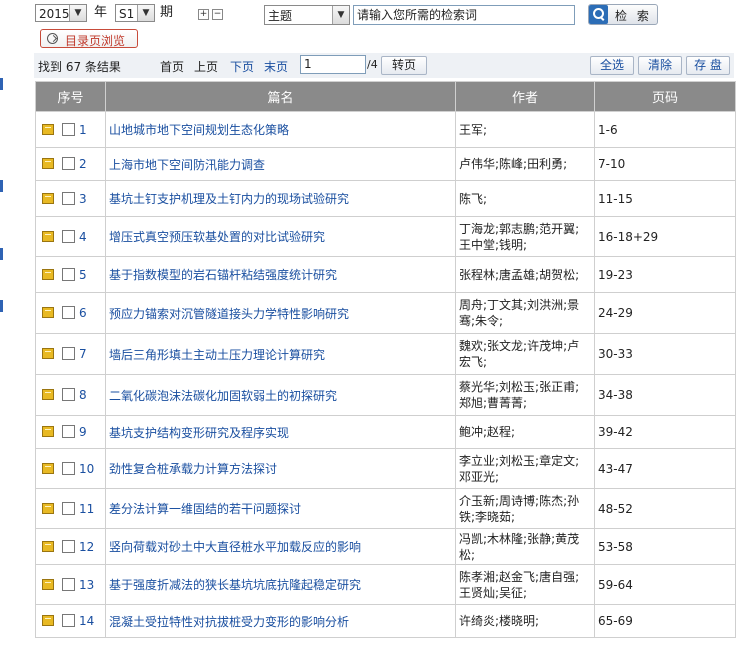 This screenshot has width=753, height=655. What do you see at coordinates (280, 508) in the screenshot?
I see `article-title-link: 差分法计算一维固结的若干问题探讨` at bounding box center [280, 508].